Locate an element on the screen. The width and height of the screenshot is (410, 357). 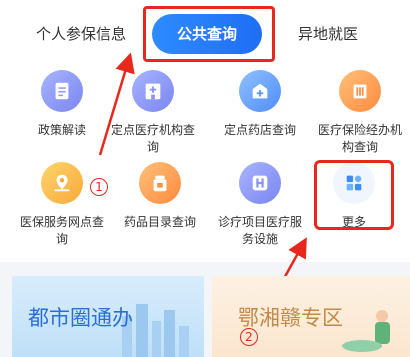
metro-area-banner: 都市圈通办 is located at coordinates (108, 316).